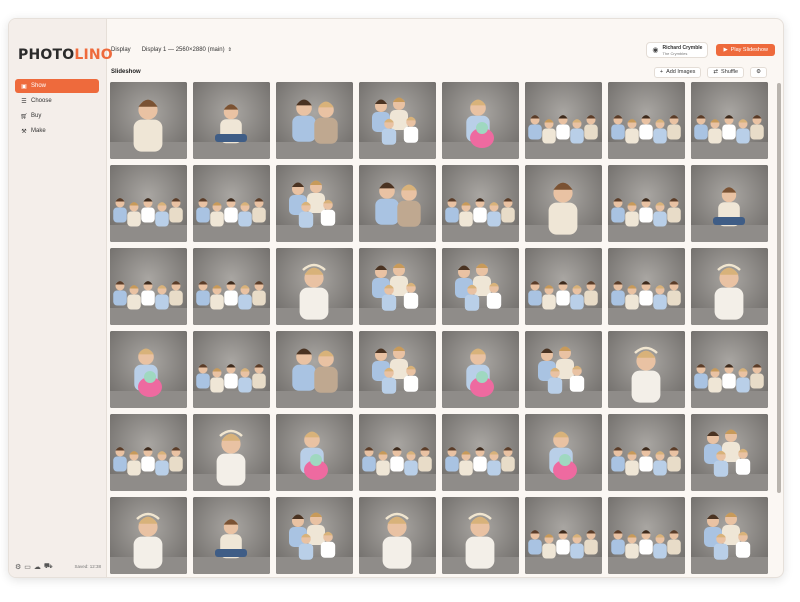  I want to click on chevron-updown-icon: ⇕, so click(229, 50).